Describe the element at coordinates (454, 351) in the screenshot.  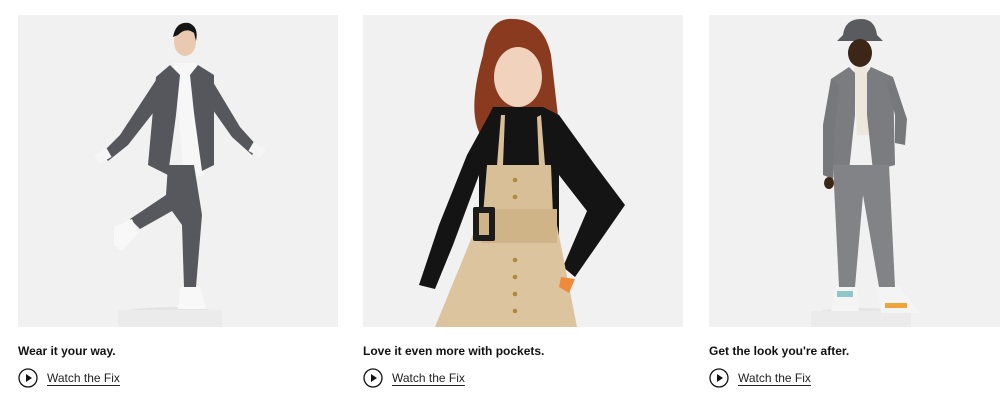
I see `look-caption: Love it even more with pockets.` at that location.